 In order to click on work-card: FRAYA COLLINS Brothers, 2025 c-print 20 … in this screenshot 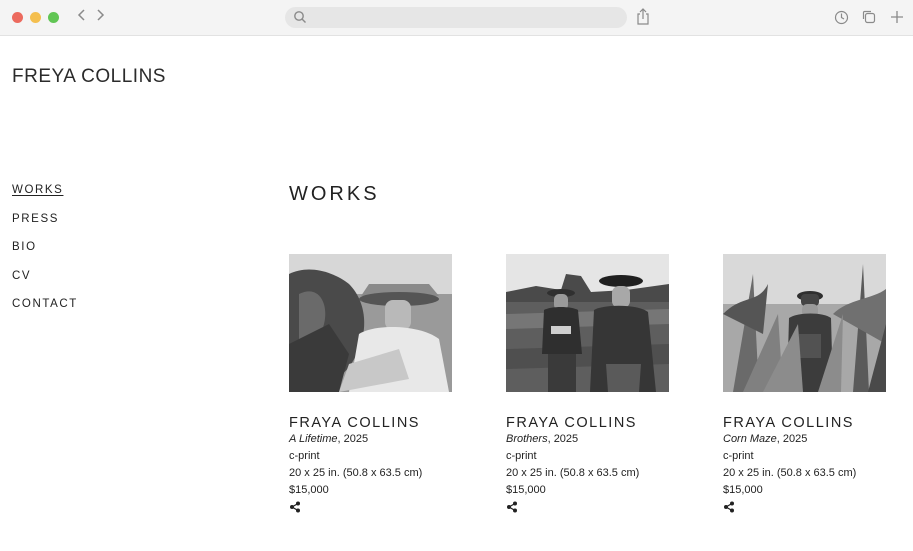, I will do `click(593, 384)`.